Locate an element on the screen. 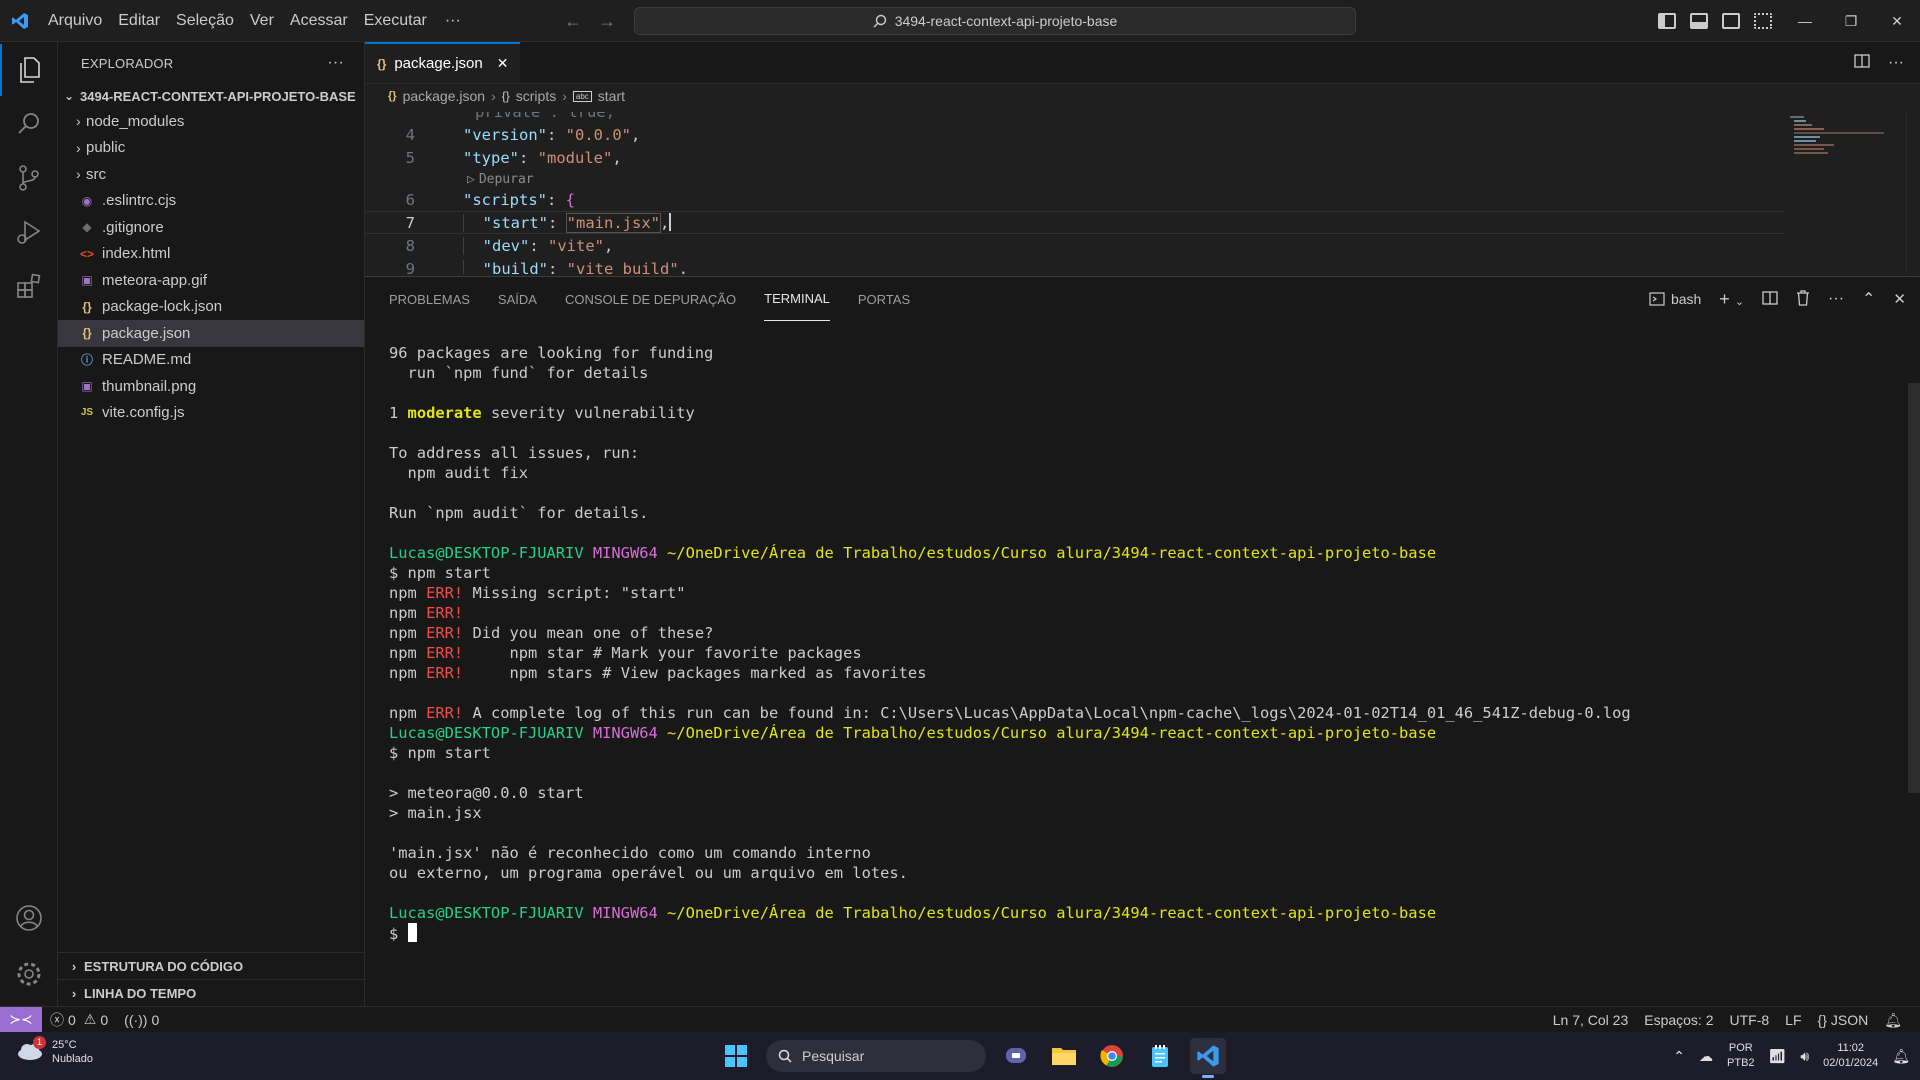  tree-folder-node-modules: › node_modules is located at coordinates (211, 121).